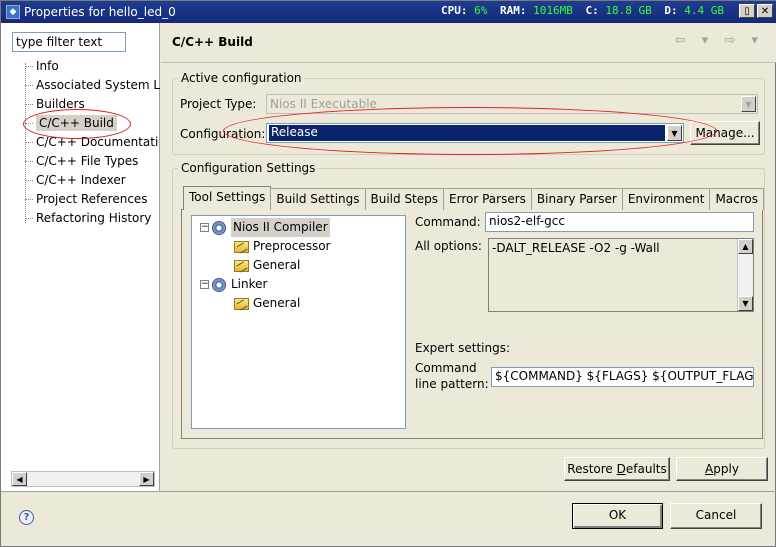  Describe the element at coordinates (448, 222) in the screenshot. I see `command-label: Command:` at that location.